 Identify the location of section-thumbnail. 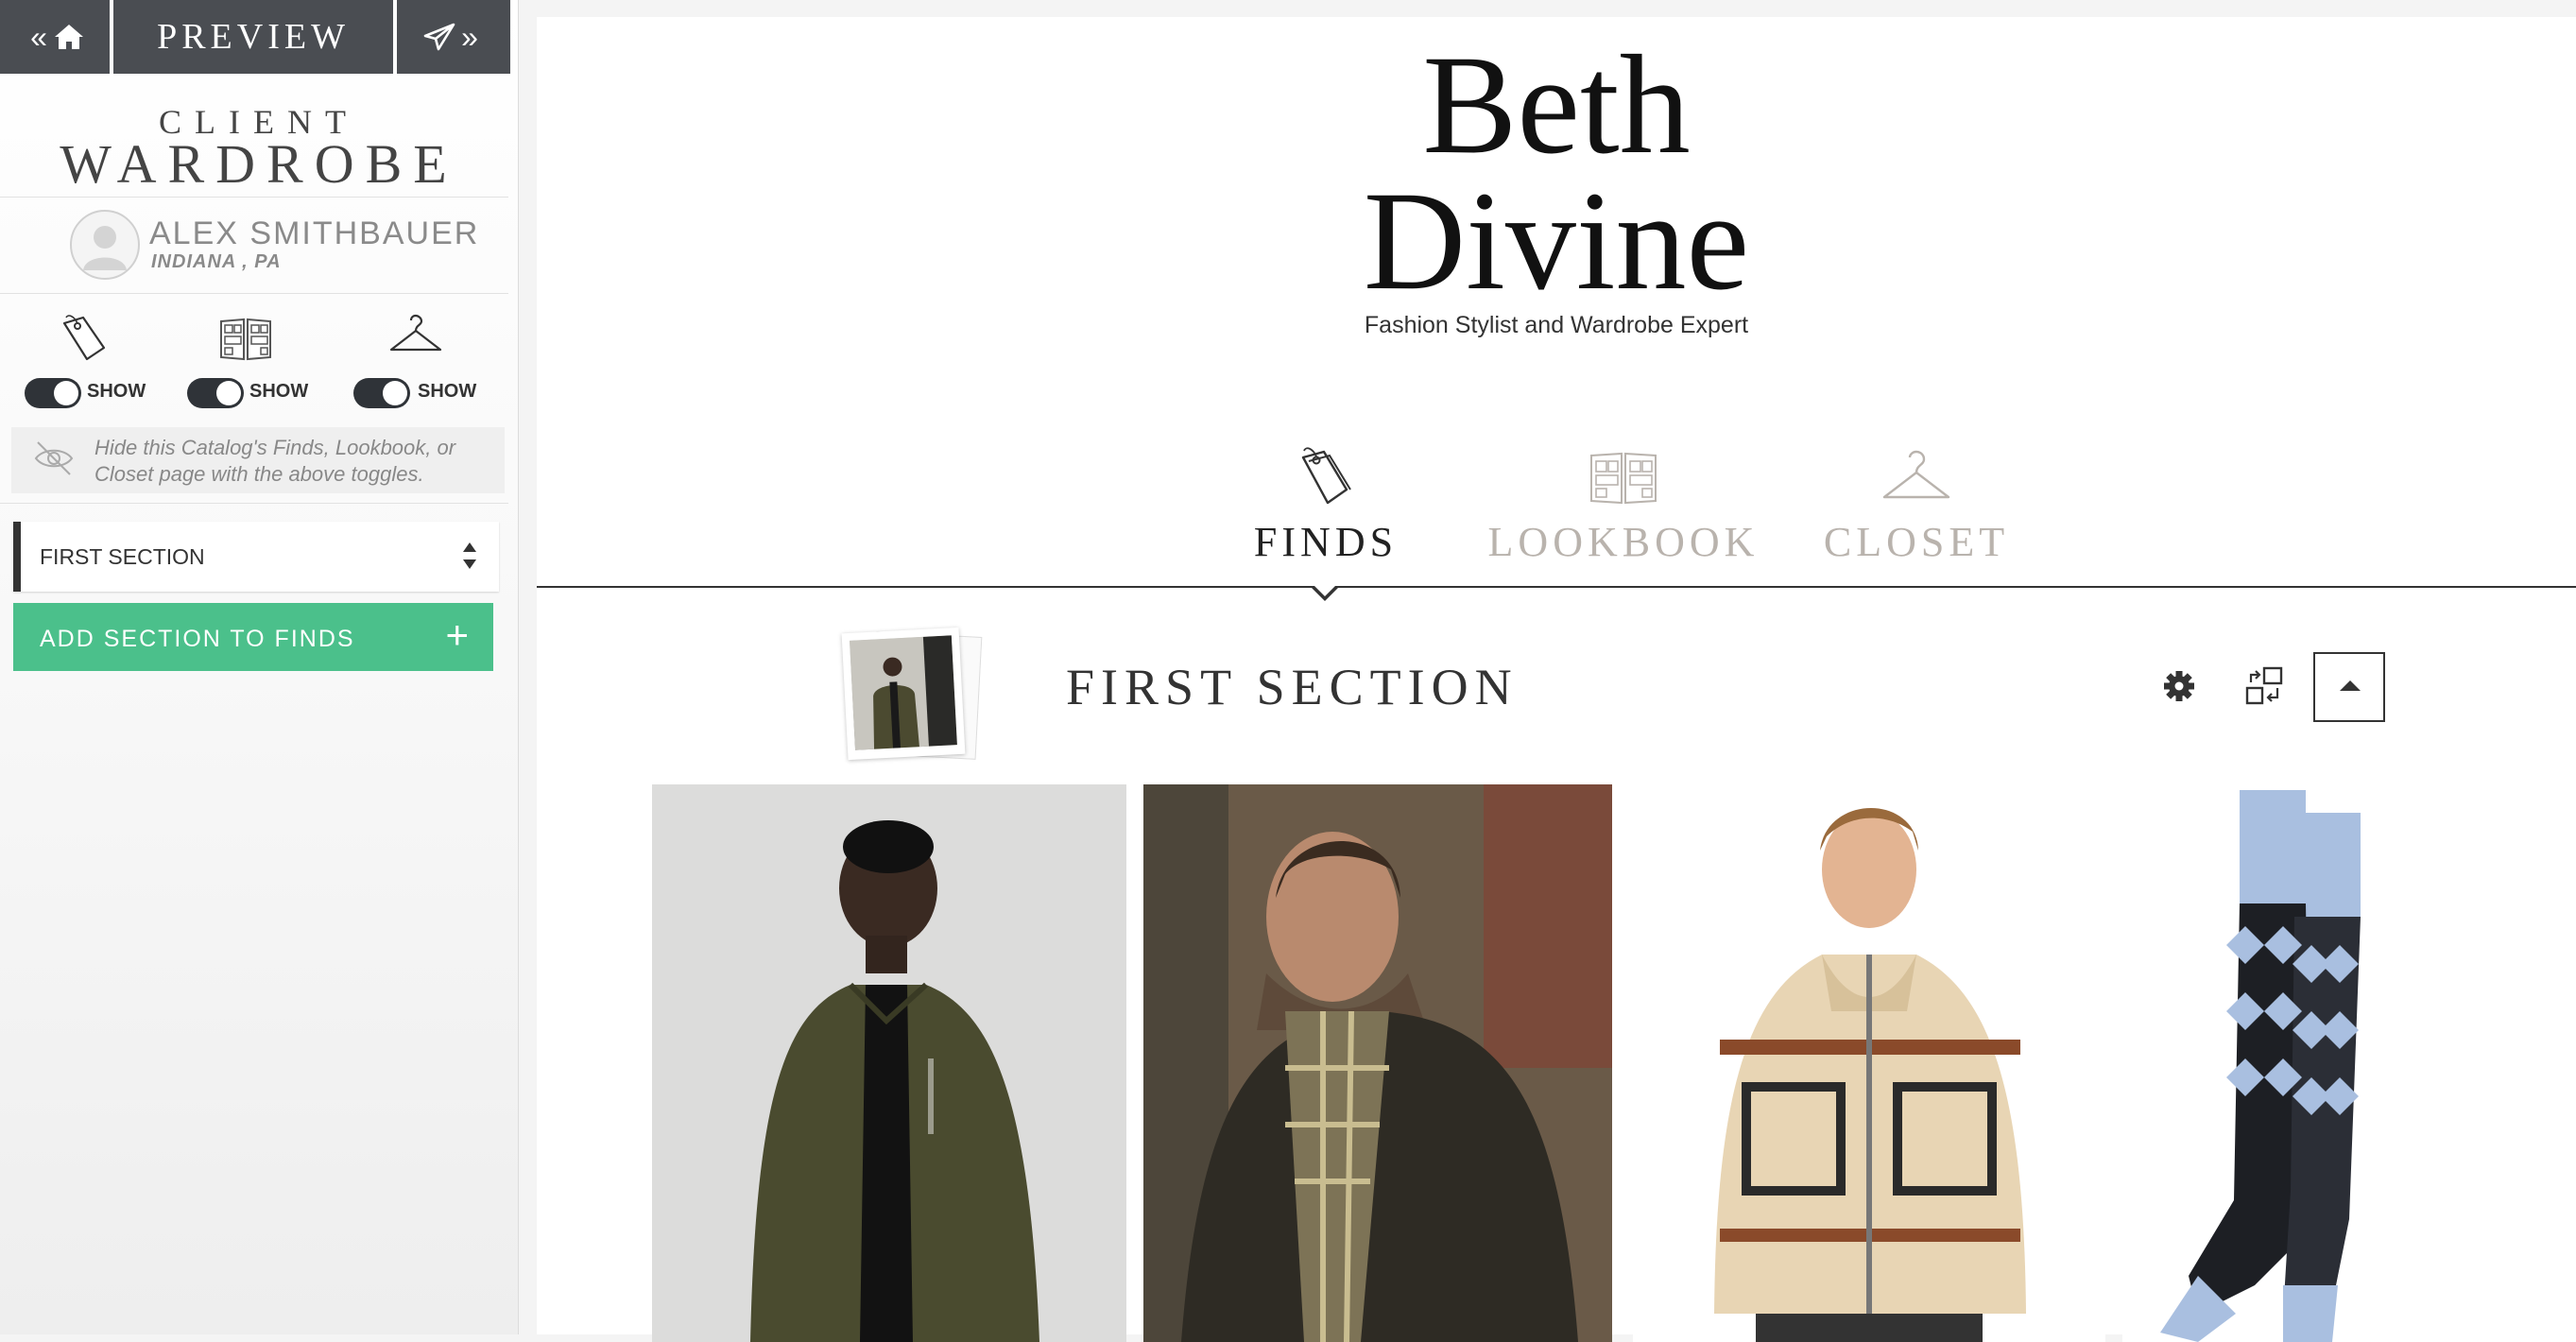
(912, 694).